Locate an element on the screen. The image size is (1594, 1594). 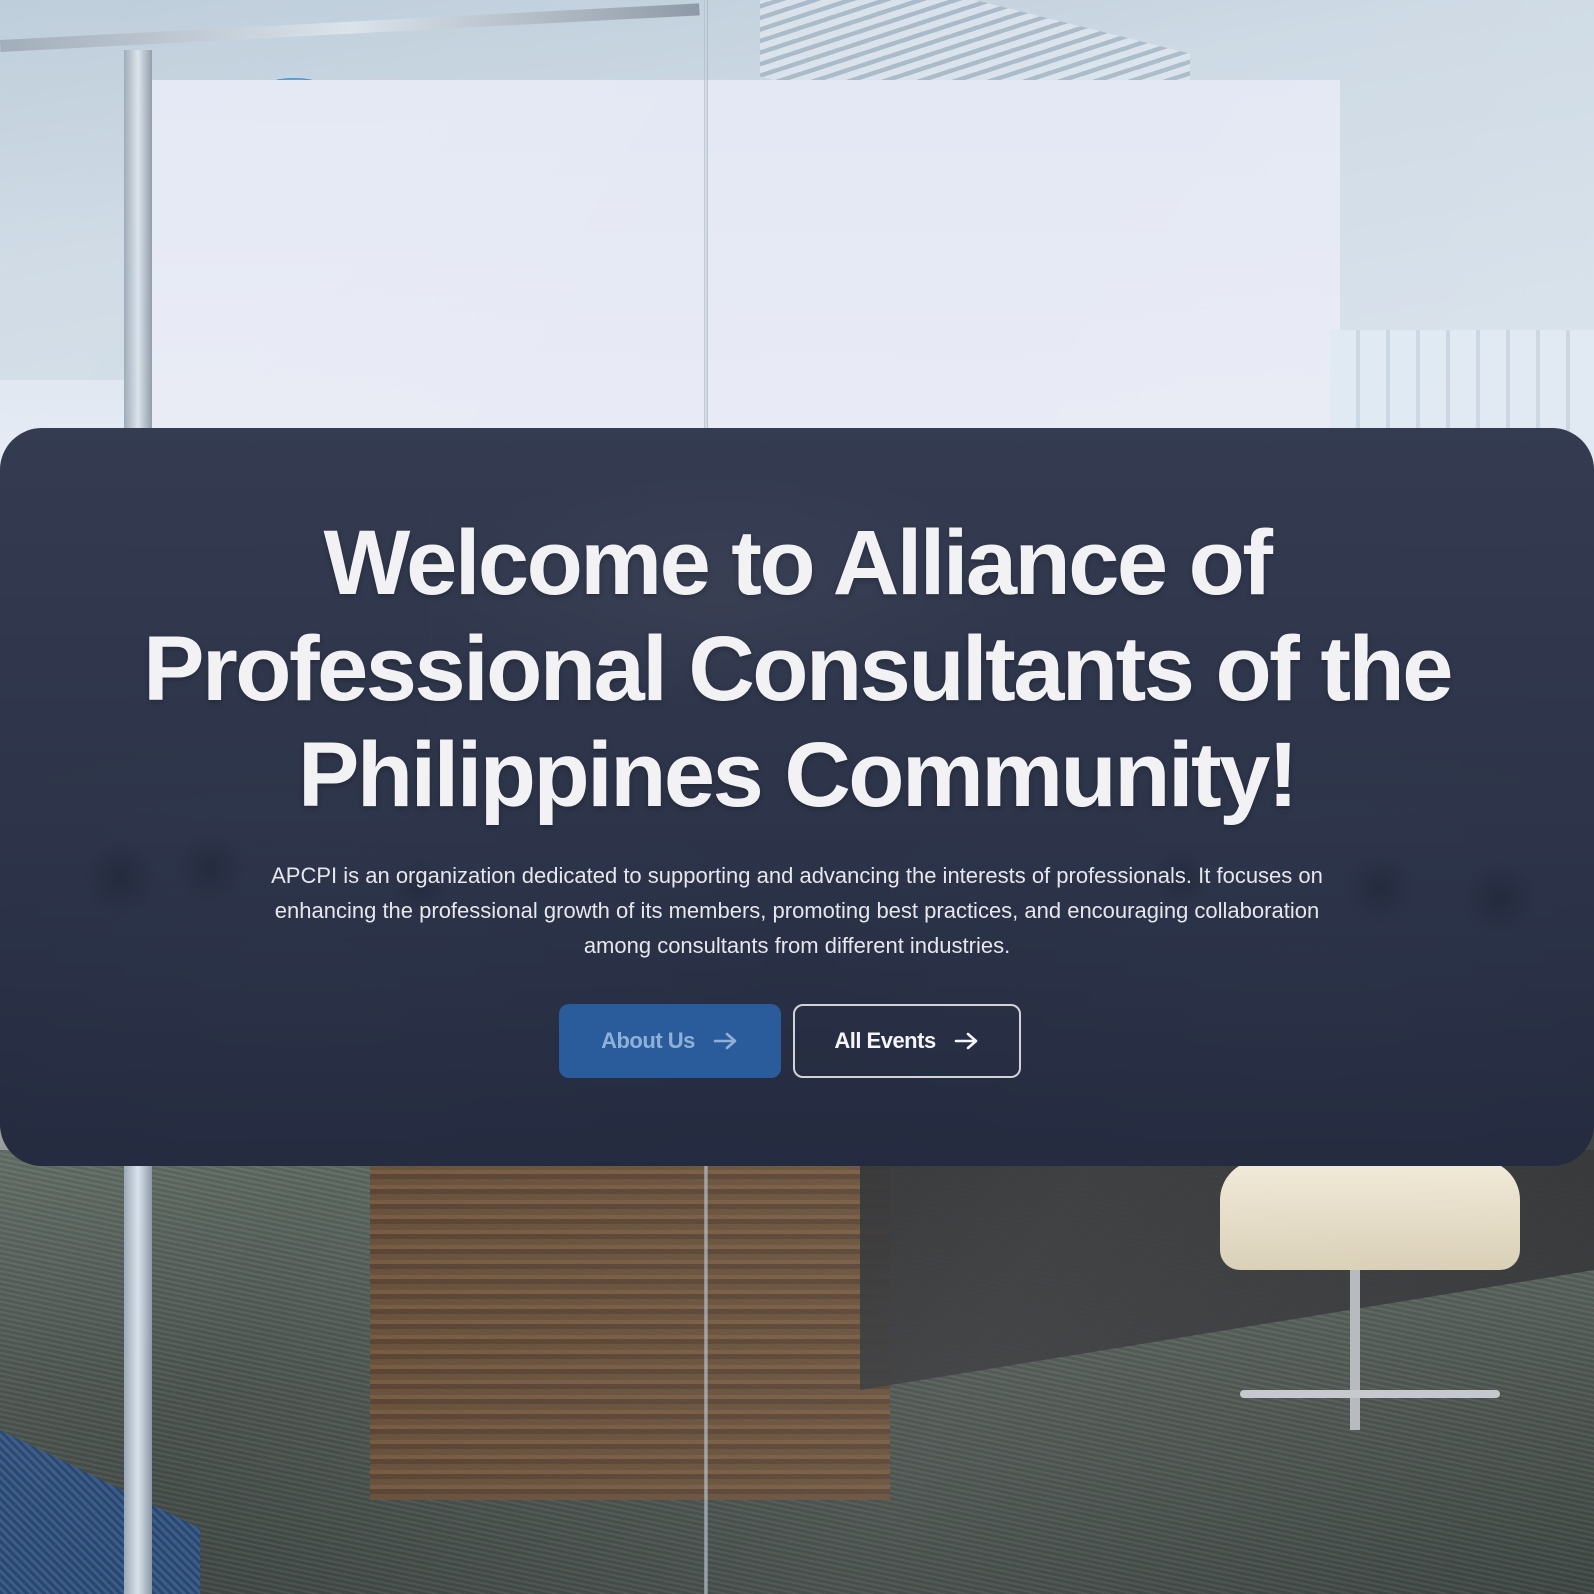
chair-seat is located at coordinates (1370, 1215).